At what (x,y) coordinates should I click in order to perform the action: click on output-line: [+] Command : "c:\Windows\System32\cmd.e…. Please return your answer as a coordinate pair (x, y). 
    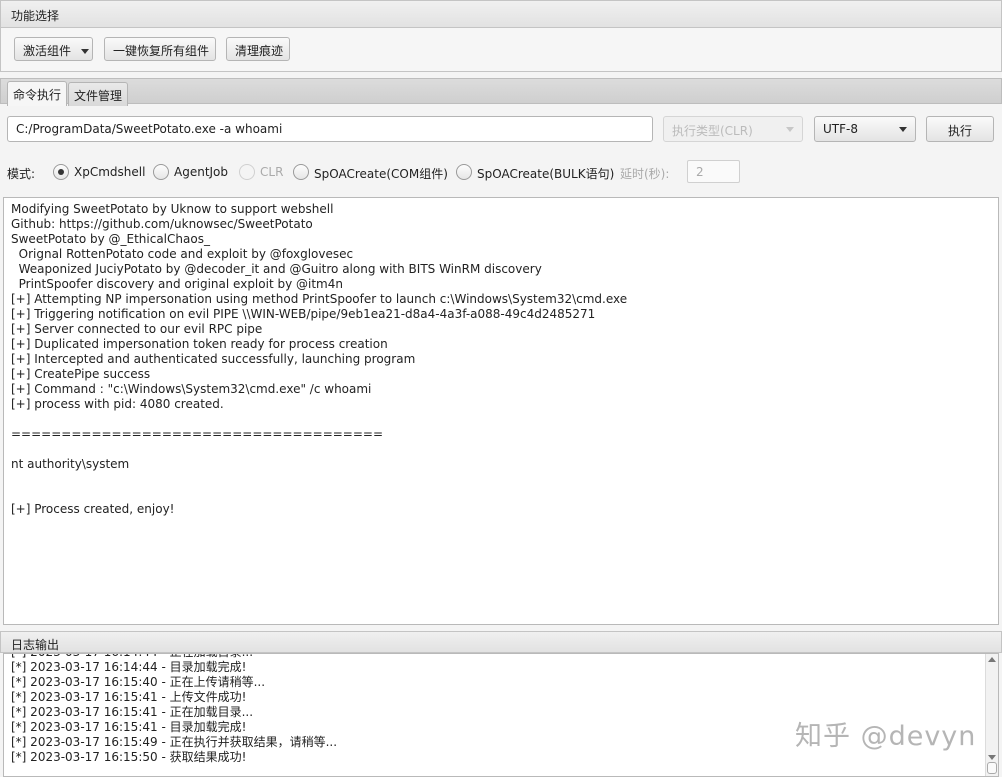
    Looking at the image, I should click on (191, 389).